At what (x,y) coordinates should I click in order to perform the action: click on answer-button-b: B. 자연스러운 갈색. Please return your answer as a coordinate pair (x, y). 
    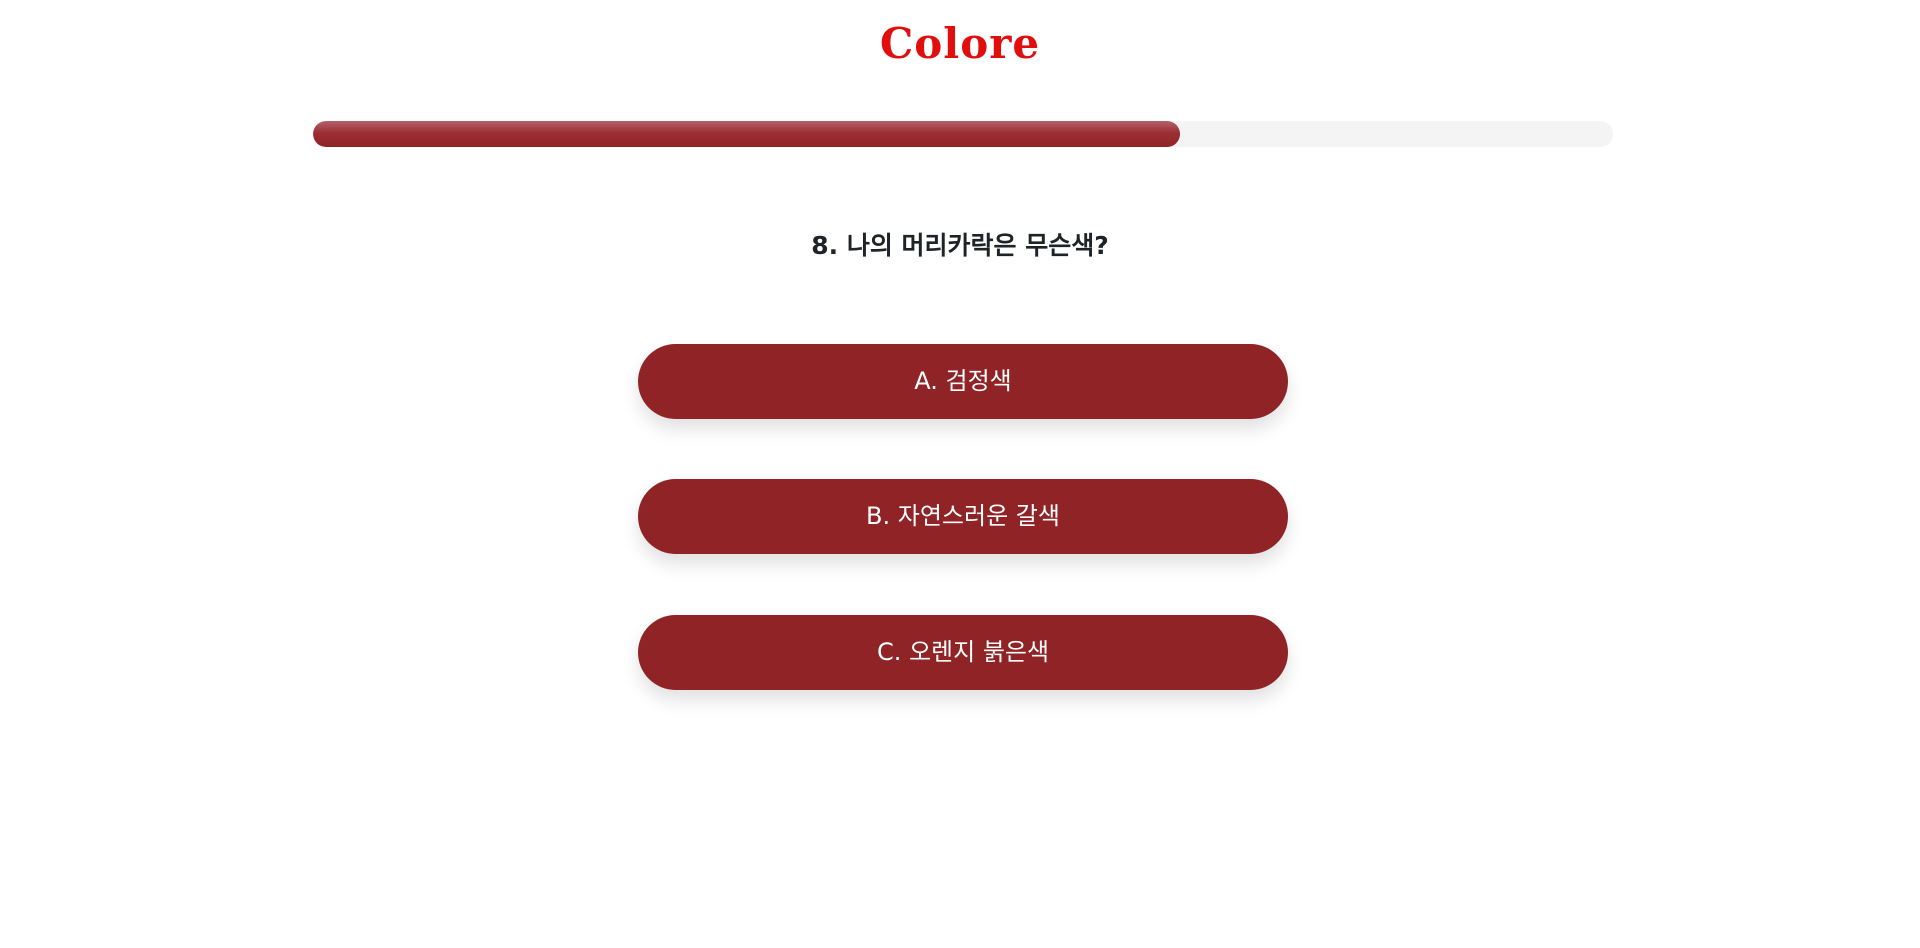
    Looking at the image, I should click on (963, 516).